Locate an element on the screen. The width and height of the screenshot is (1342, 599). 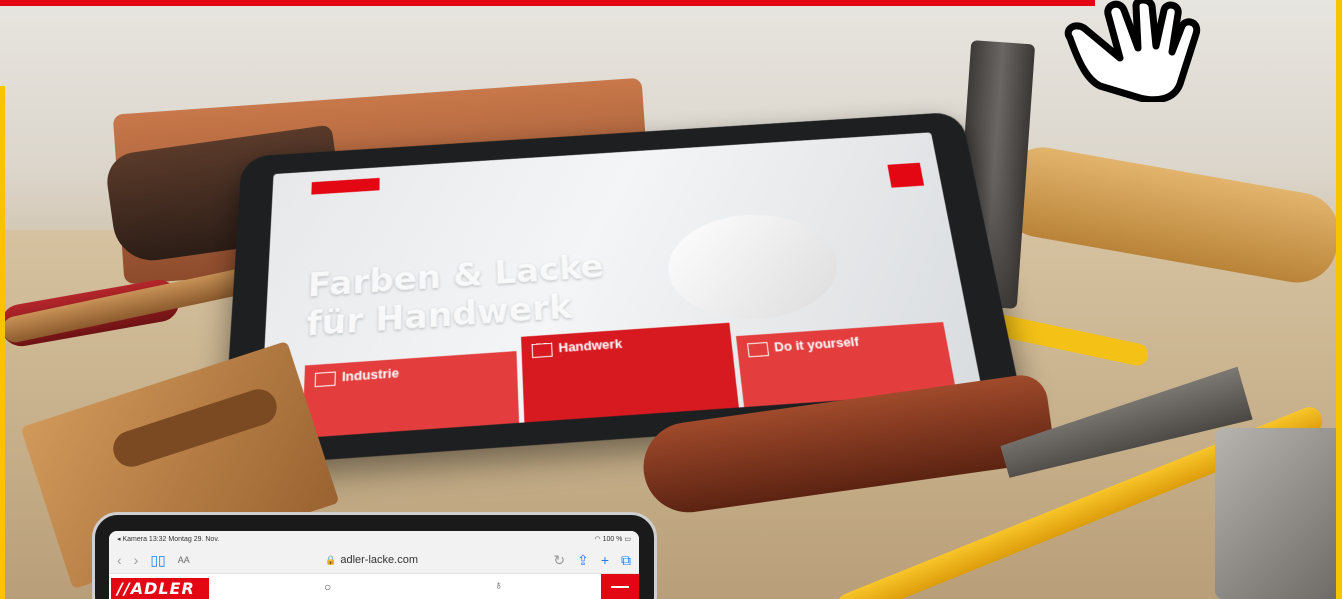
address-bar: 🔒 adler-lacke.com is located at coordinates (372, 560).